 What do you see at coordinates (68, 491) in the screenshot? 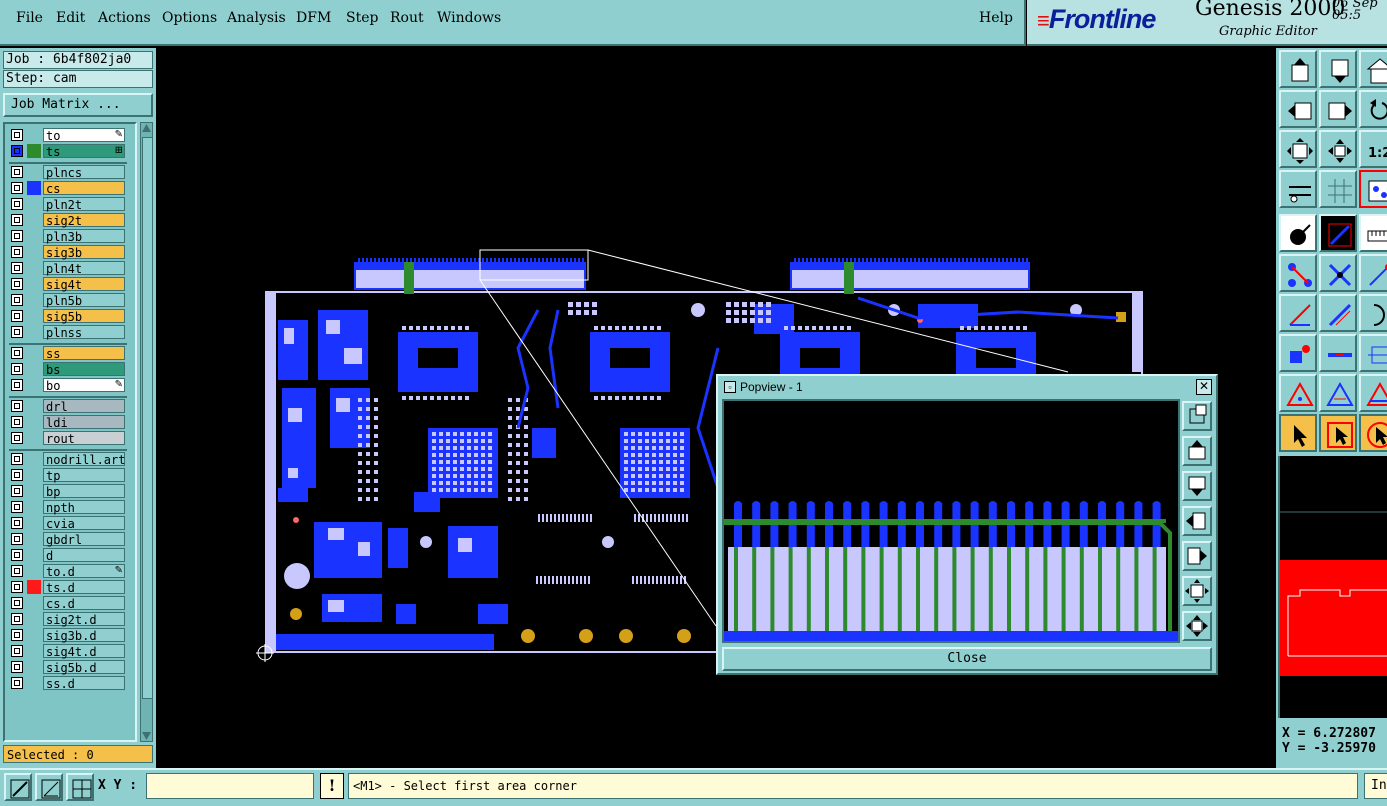
I see `layer-row: bp` at bounding box center [68, 491].